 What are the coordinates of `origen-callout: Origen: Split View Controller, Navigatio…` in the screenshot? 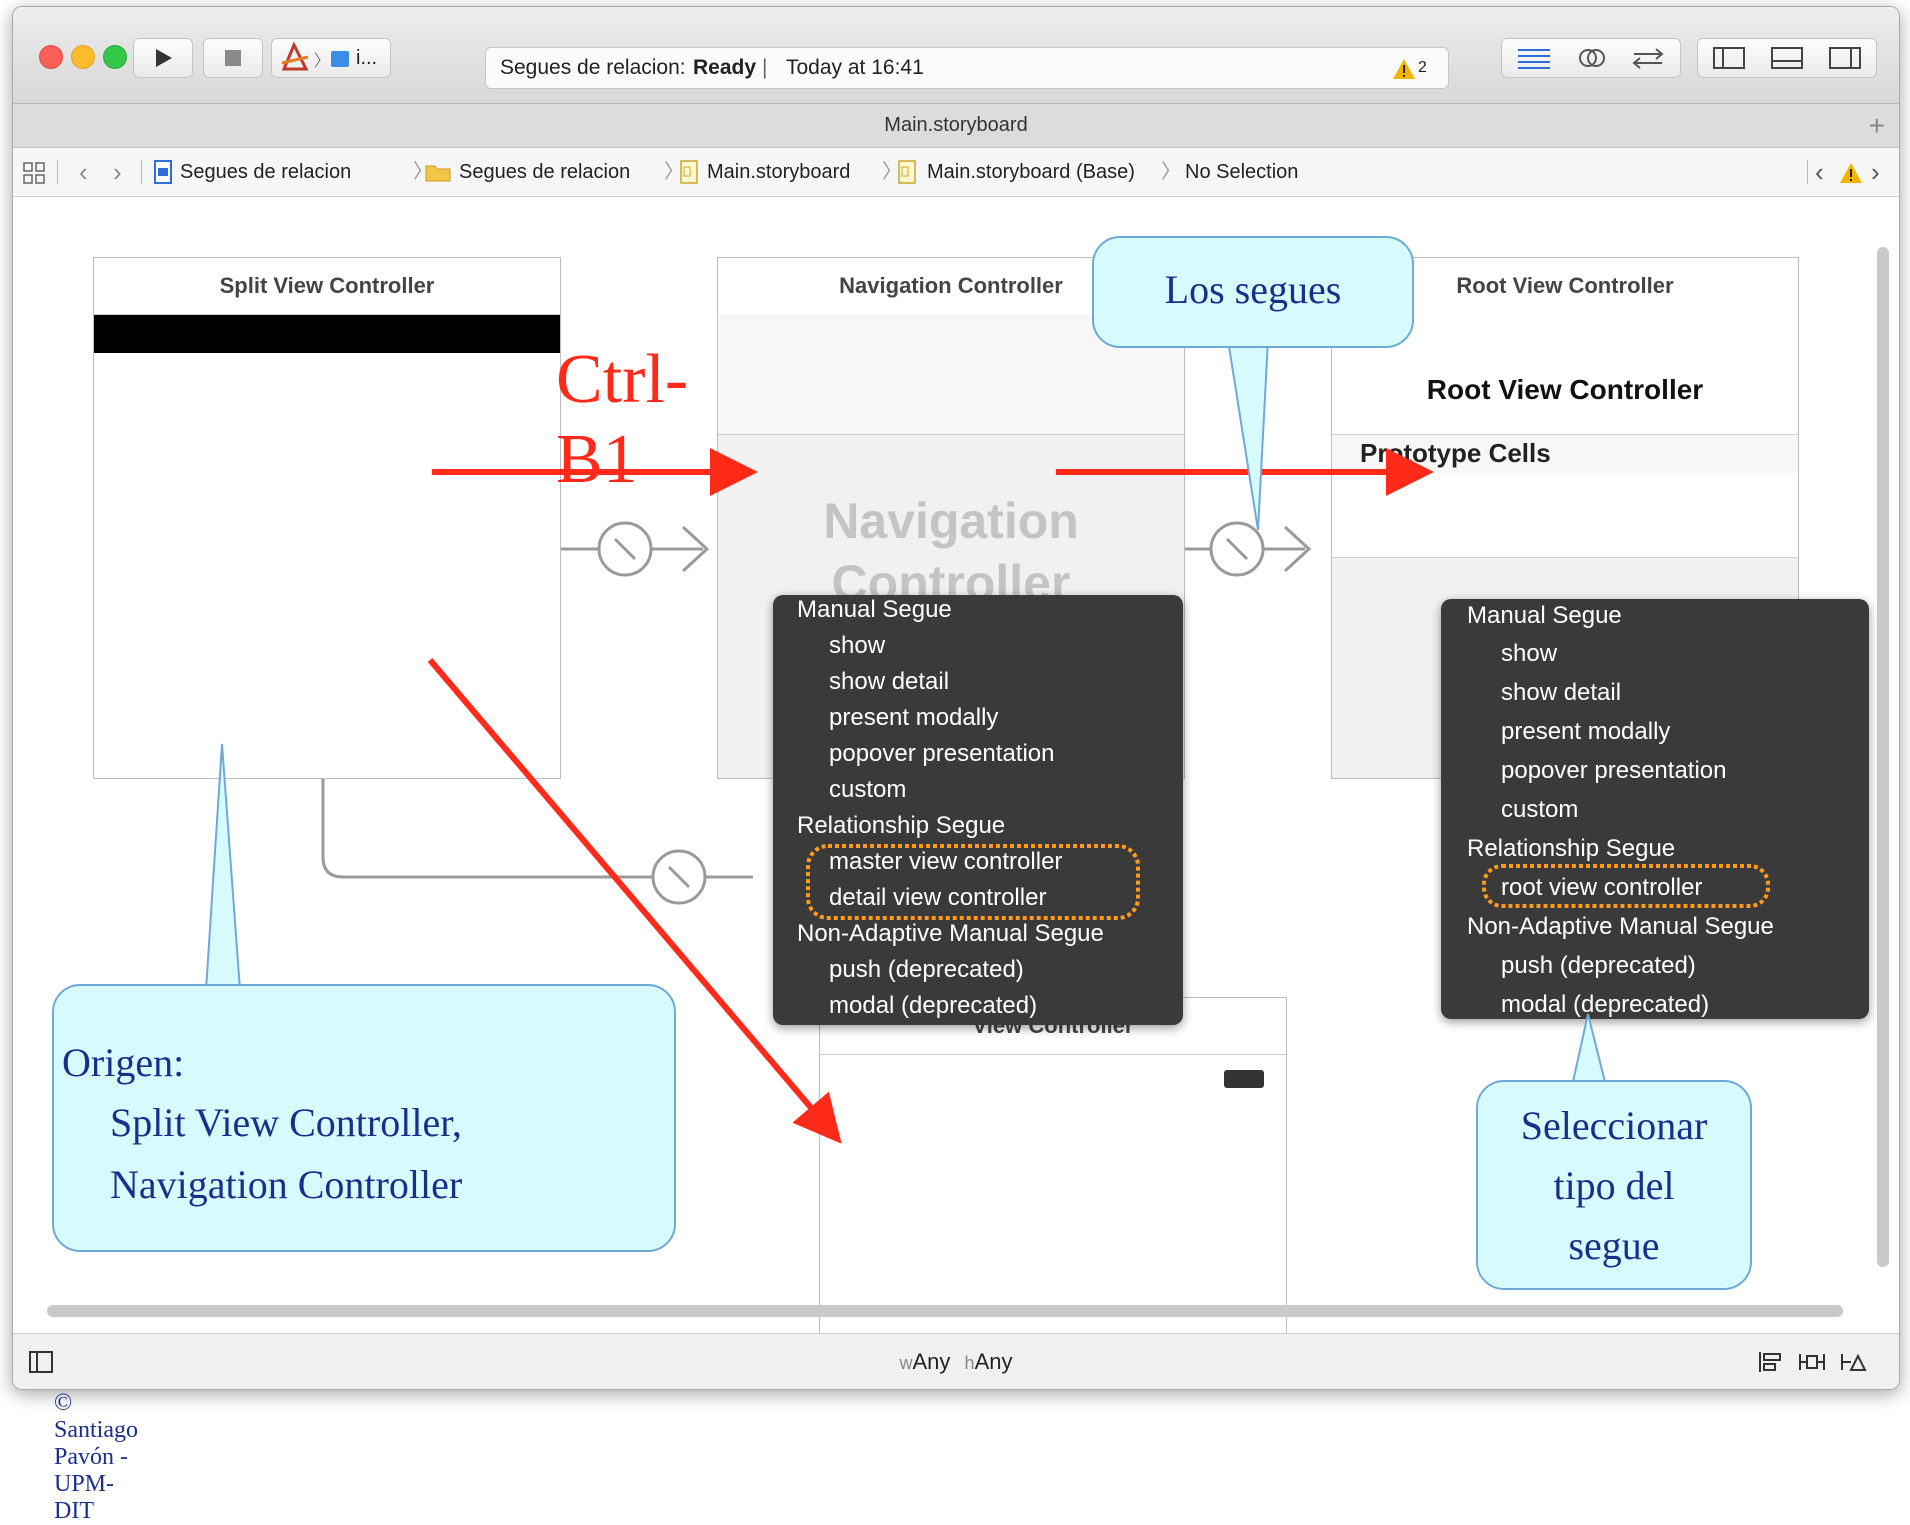 It's located at (364, 1118).